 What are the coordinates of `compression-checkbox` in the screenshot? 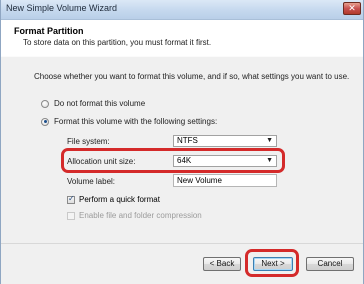 It's located at (71, 215).